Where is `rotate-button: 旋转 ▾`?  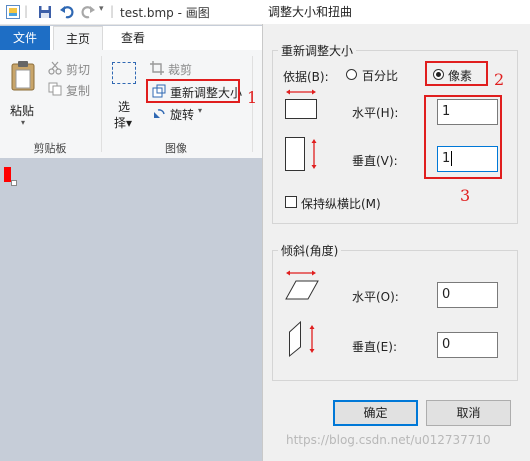
rotate-button: 旋转 ▾ is located at coordinates (180, 113).